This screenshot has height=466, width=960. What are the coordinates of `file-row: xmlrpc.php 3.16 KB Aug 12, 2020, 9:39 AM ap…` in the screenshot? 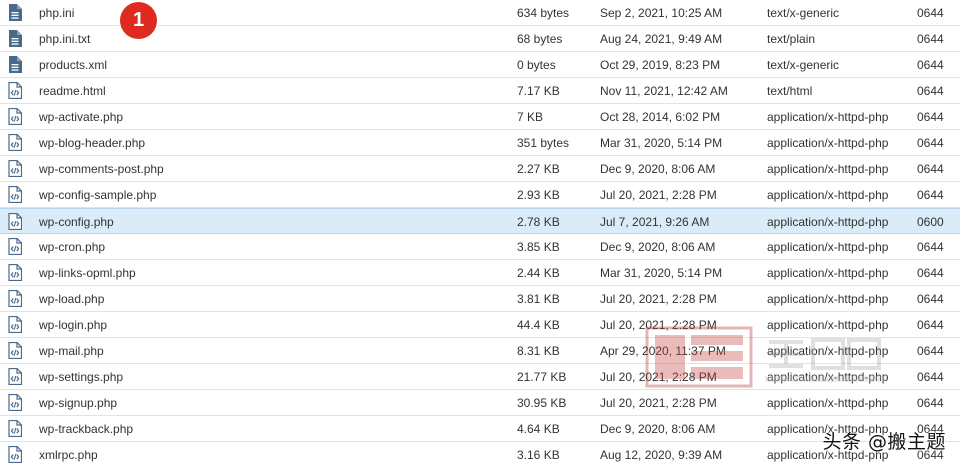 It's located at (480, 454).